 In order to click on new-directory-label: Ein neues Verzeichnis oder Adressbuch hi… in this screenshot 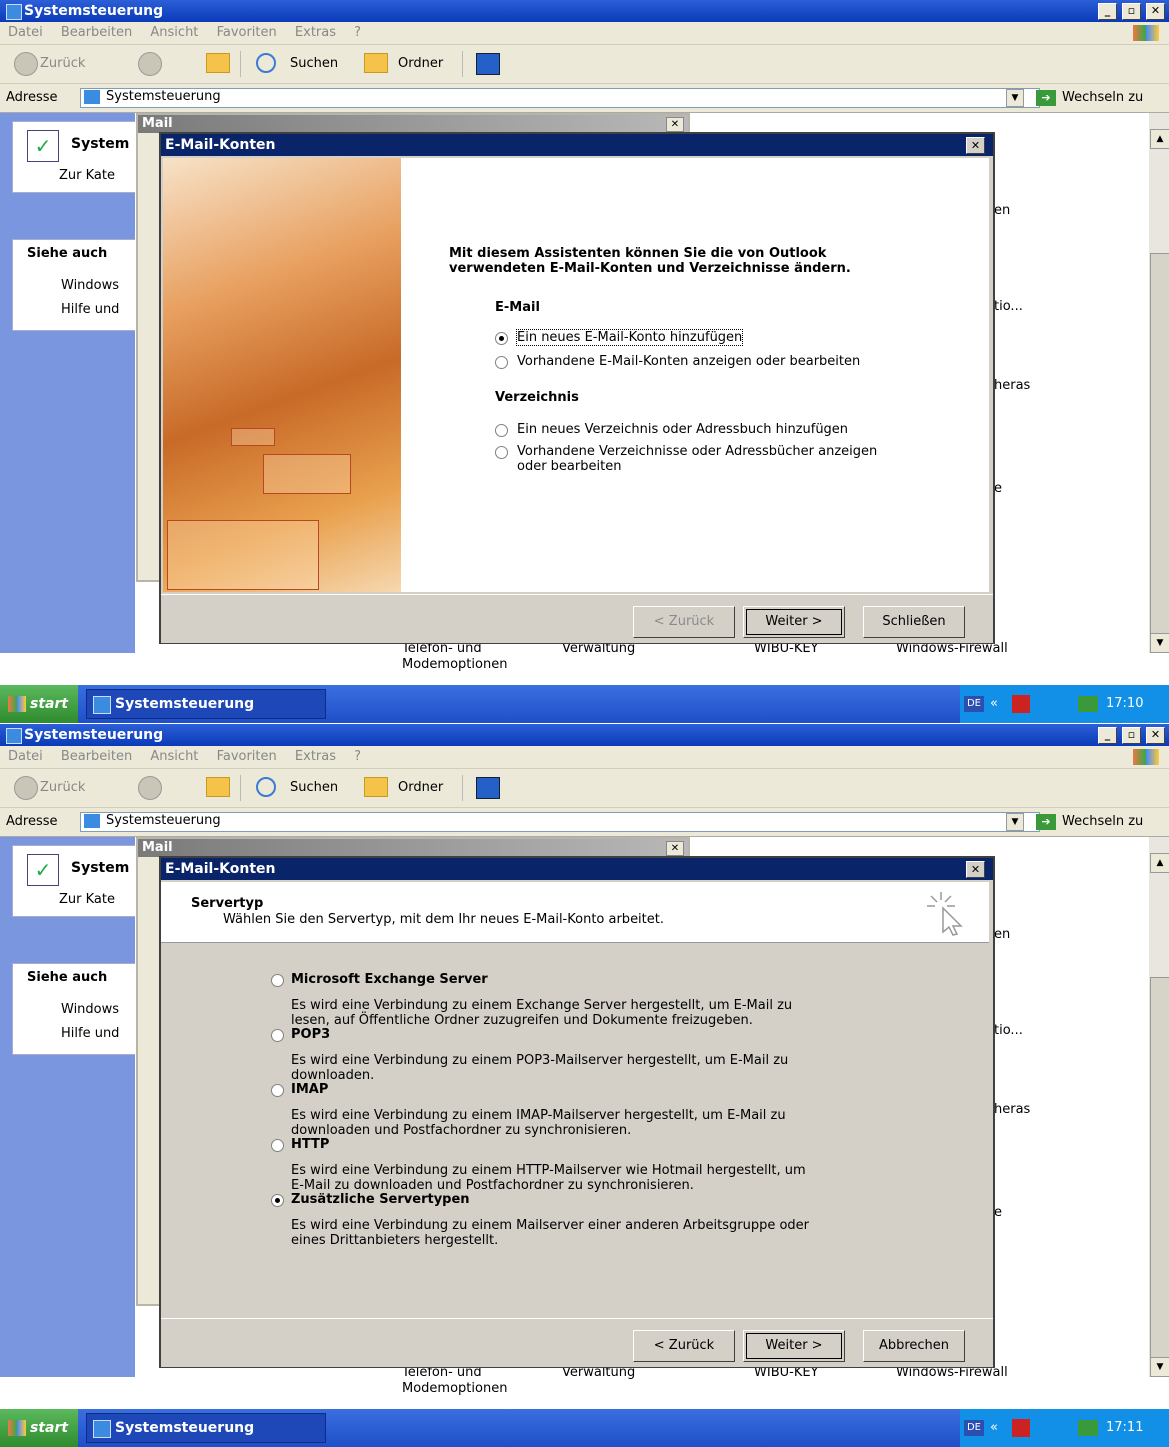, I will do `click(682, 429)`.